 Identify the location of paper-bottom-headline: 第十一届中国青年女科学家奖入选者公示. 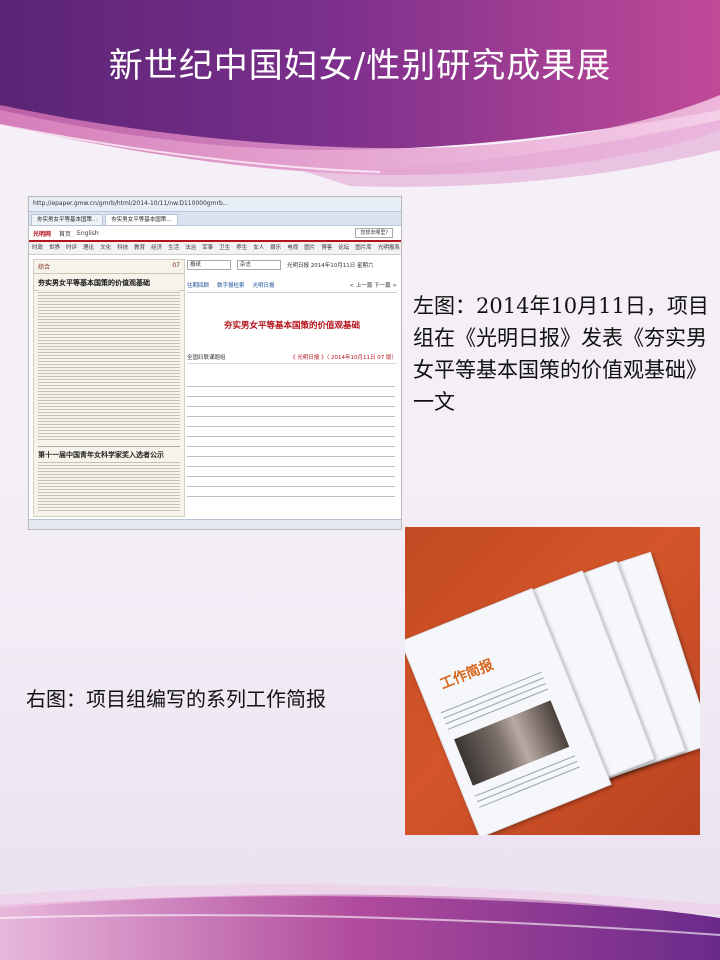
(109, 453).